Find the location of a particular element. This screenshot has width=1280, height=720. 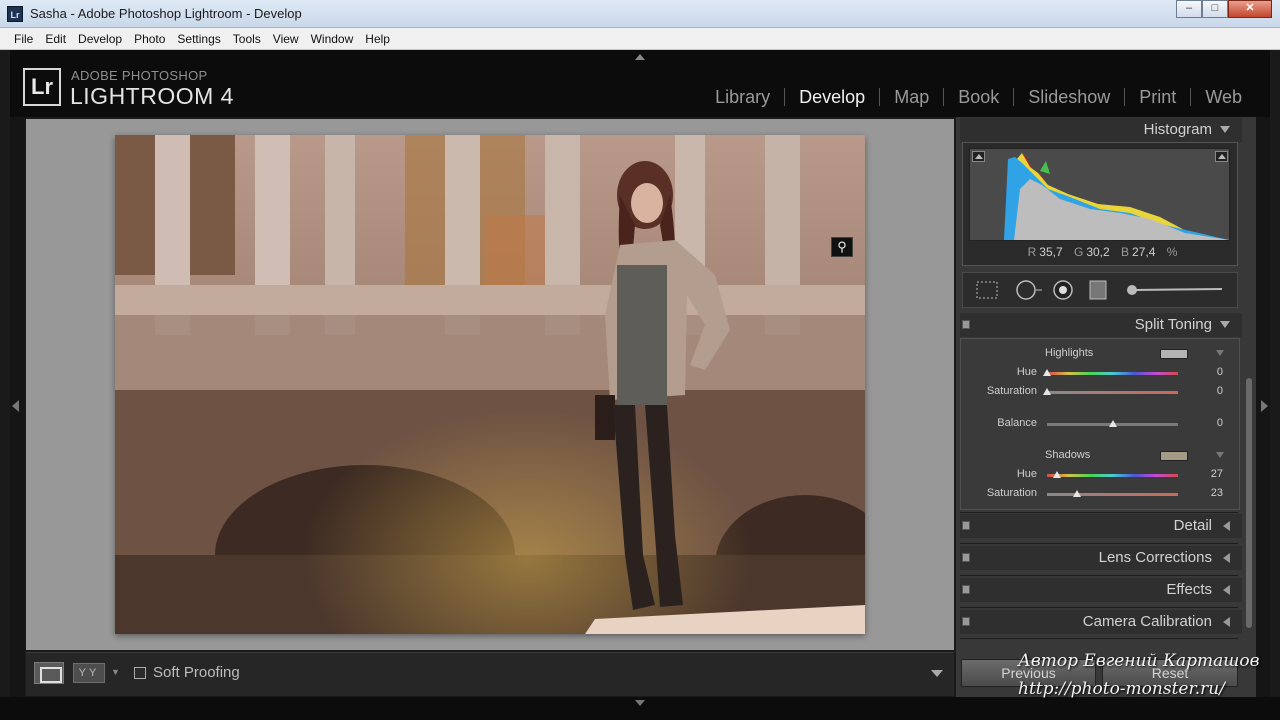

shadow-clipping-icon is located at coordinates (978, 156).